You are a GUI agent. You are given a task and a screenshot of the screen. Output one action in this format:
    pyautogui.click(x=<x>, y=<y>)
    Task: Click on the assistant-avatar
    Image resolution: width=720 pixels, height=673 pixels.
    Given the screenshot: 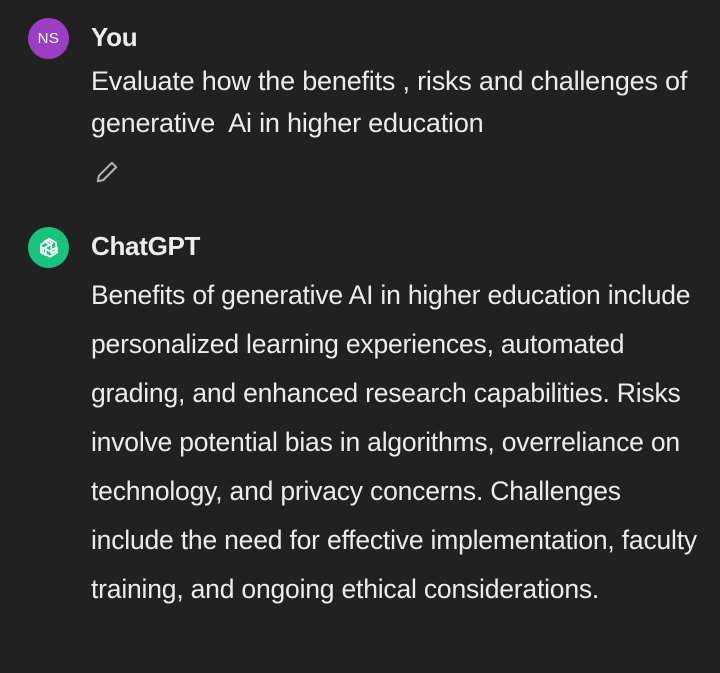 What is the action you would take?
    pyautogui.click(x=48, y=247)
    